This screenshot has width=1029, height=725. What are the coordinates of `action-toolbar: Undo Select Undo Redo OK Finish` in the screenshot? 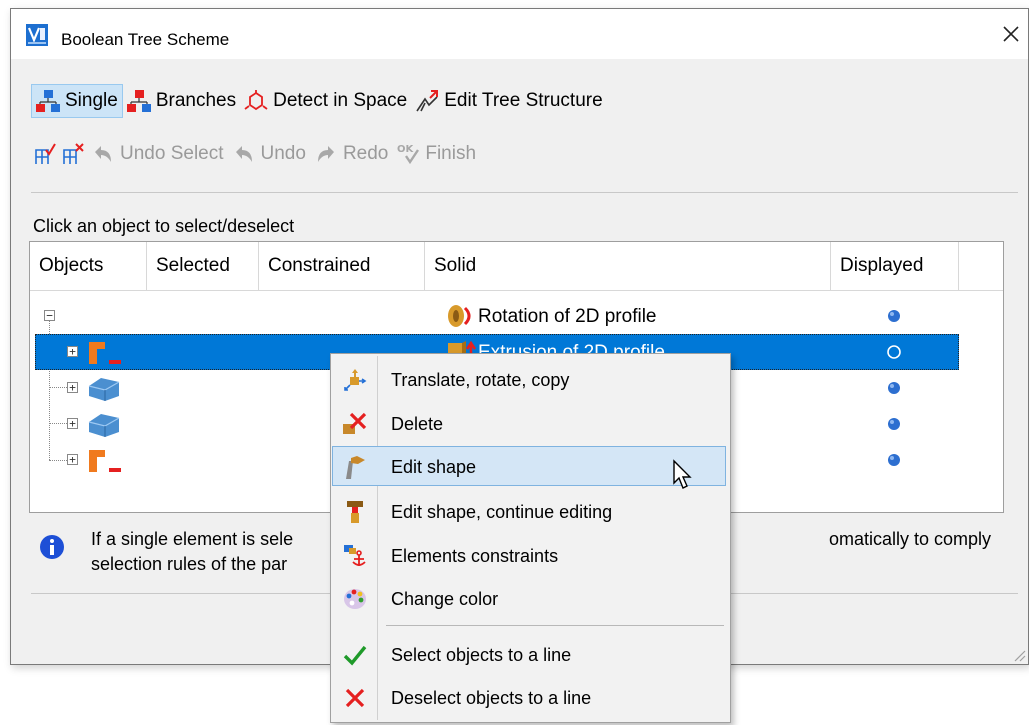 It's located at (255, 154).